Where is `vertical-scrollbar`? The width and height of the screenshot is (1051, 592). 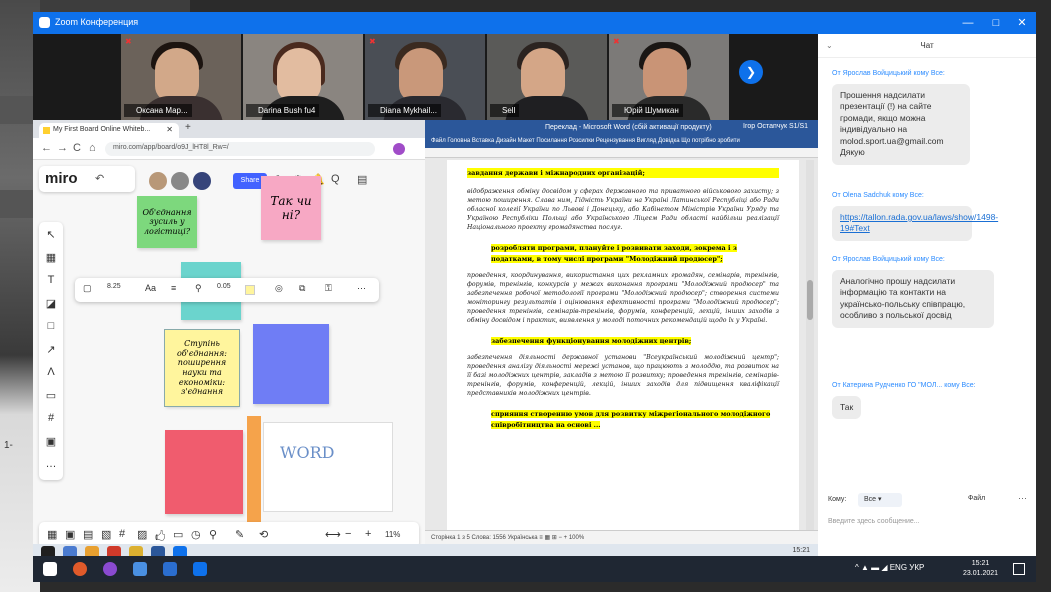 vertical-scrollbar is located at coordinates (810, 345).